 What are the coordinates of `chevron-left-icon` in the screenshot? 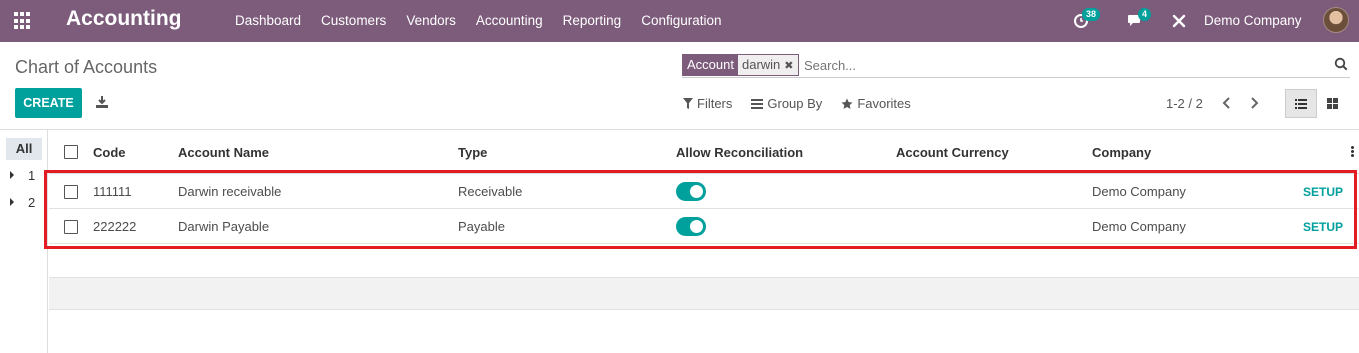 It's located at (1227, 103).